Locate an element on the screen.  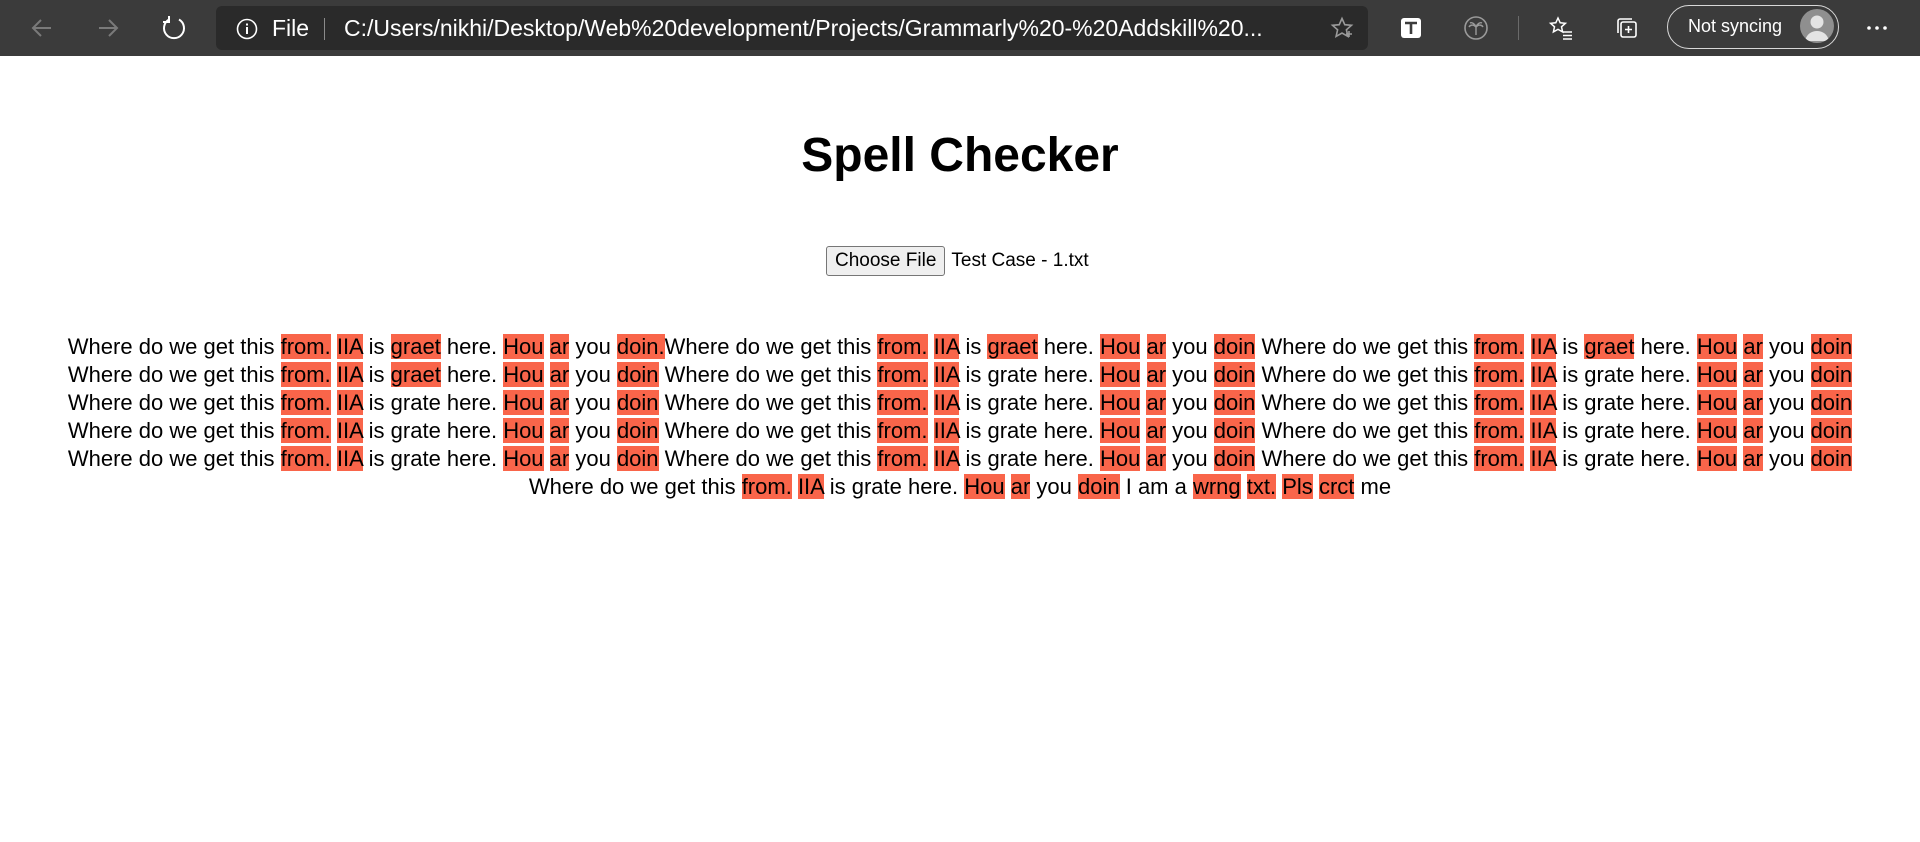
profile-sync-button: Not syncing is located at coordinates (1753, 27).